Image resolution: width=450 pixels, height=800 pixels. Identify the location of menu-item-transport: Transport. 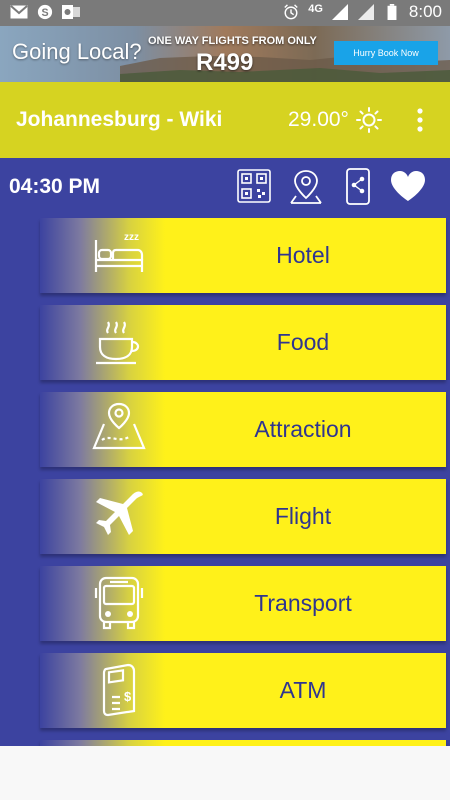
(243, 603).